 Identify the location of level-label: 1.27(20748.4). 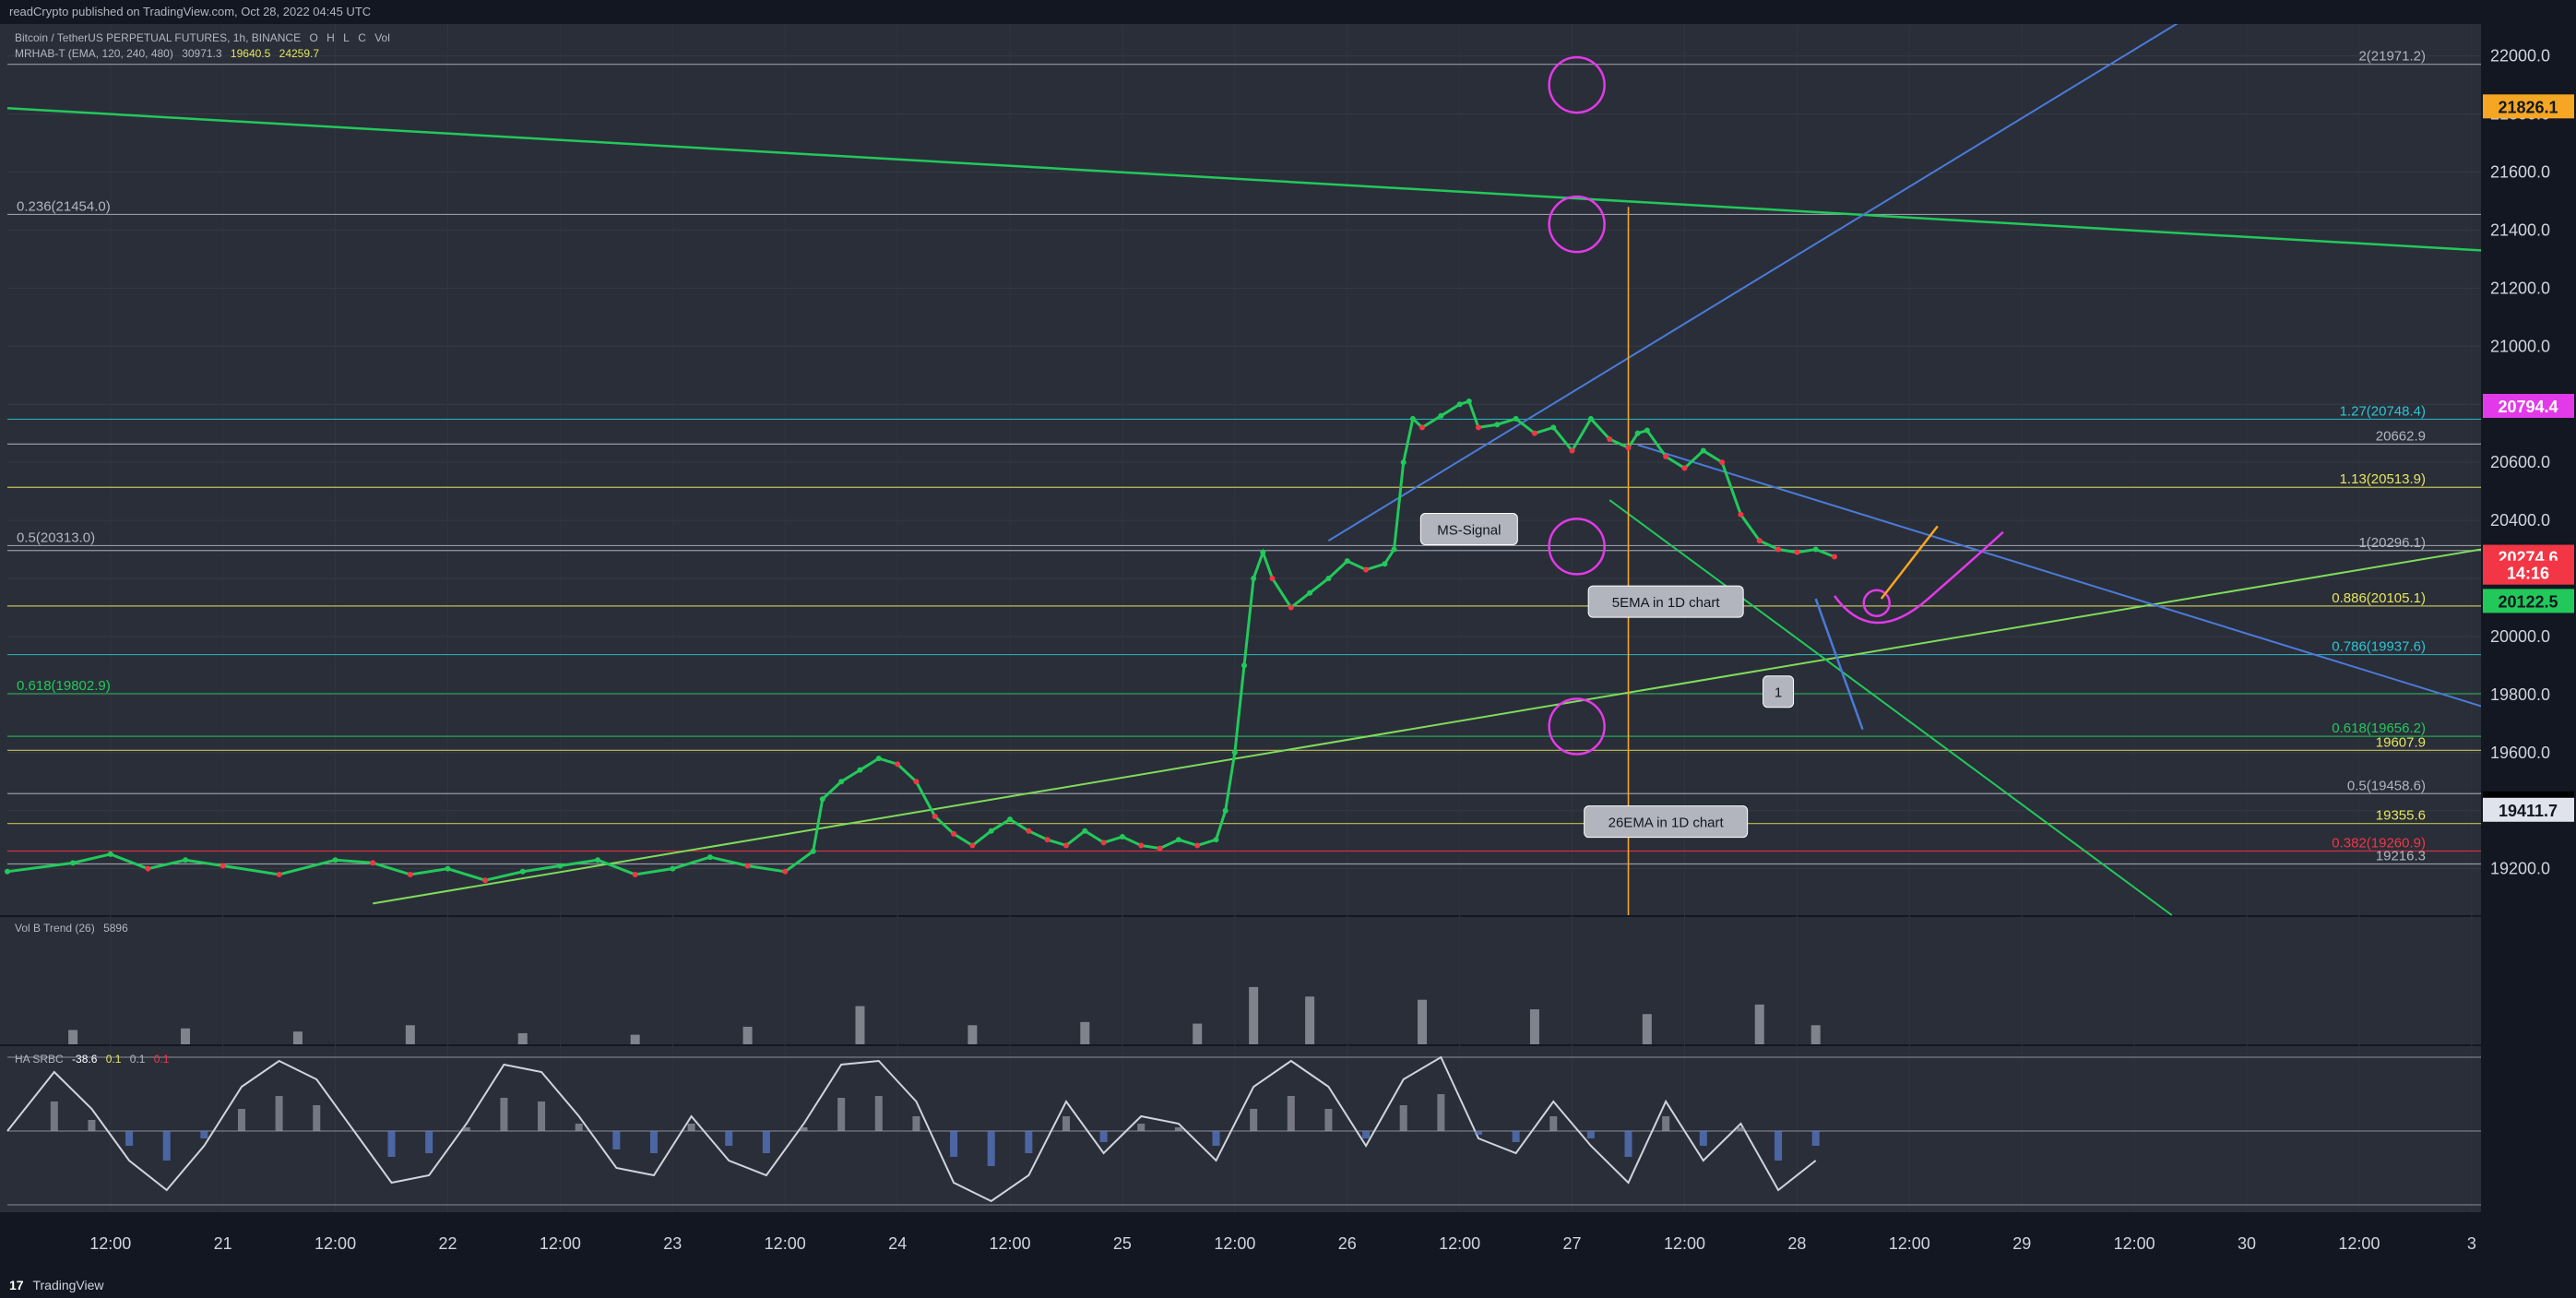
(2383, 411).